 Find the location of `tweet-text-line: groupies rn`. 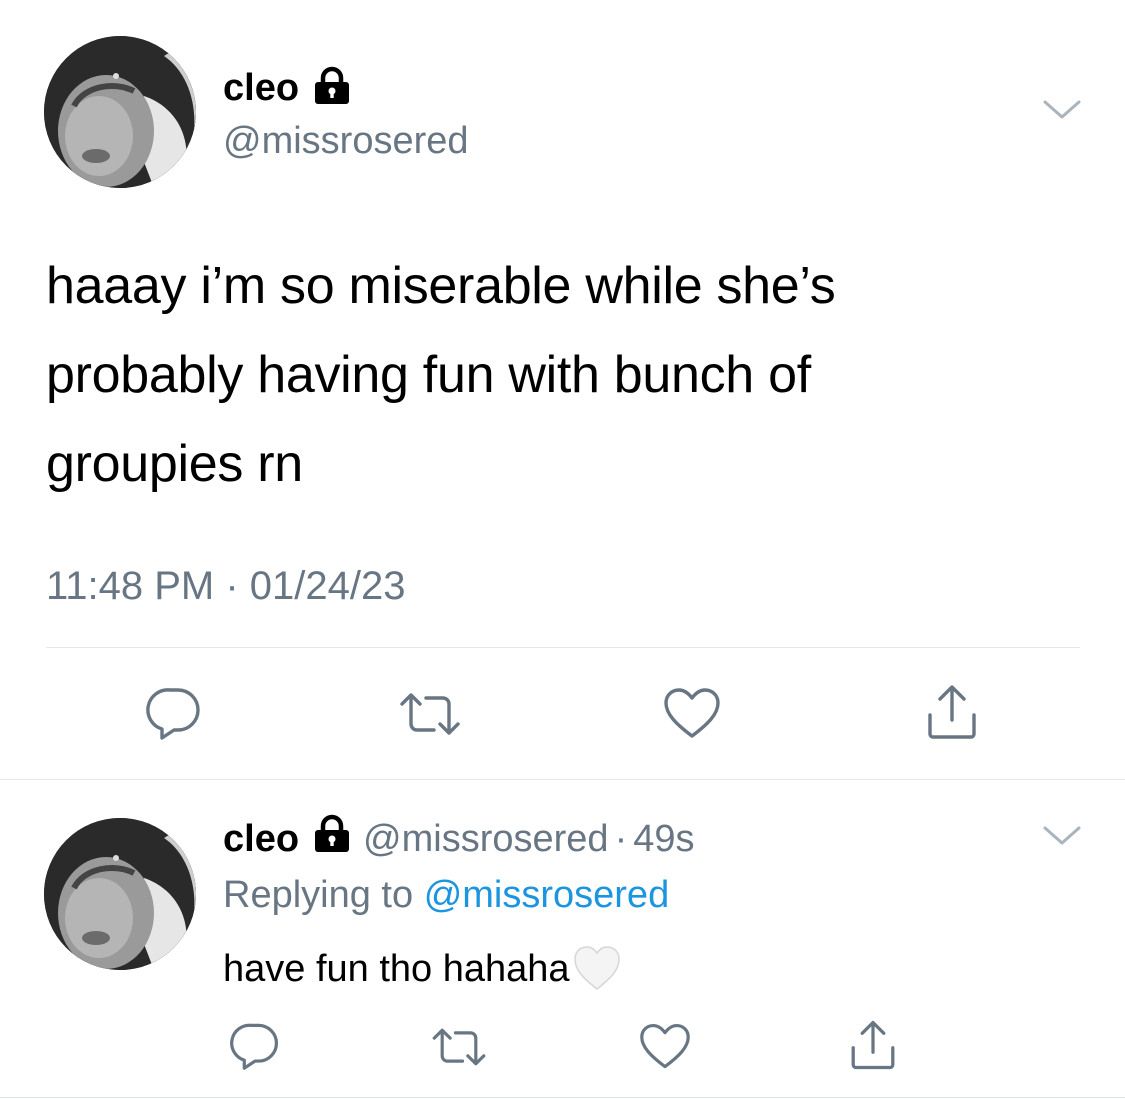

tweet-text-line: groupies rn is located at coordinates (174, 464).